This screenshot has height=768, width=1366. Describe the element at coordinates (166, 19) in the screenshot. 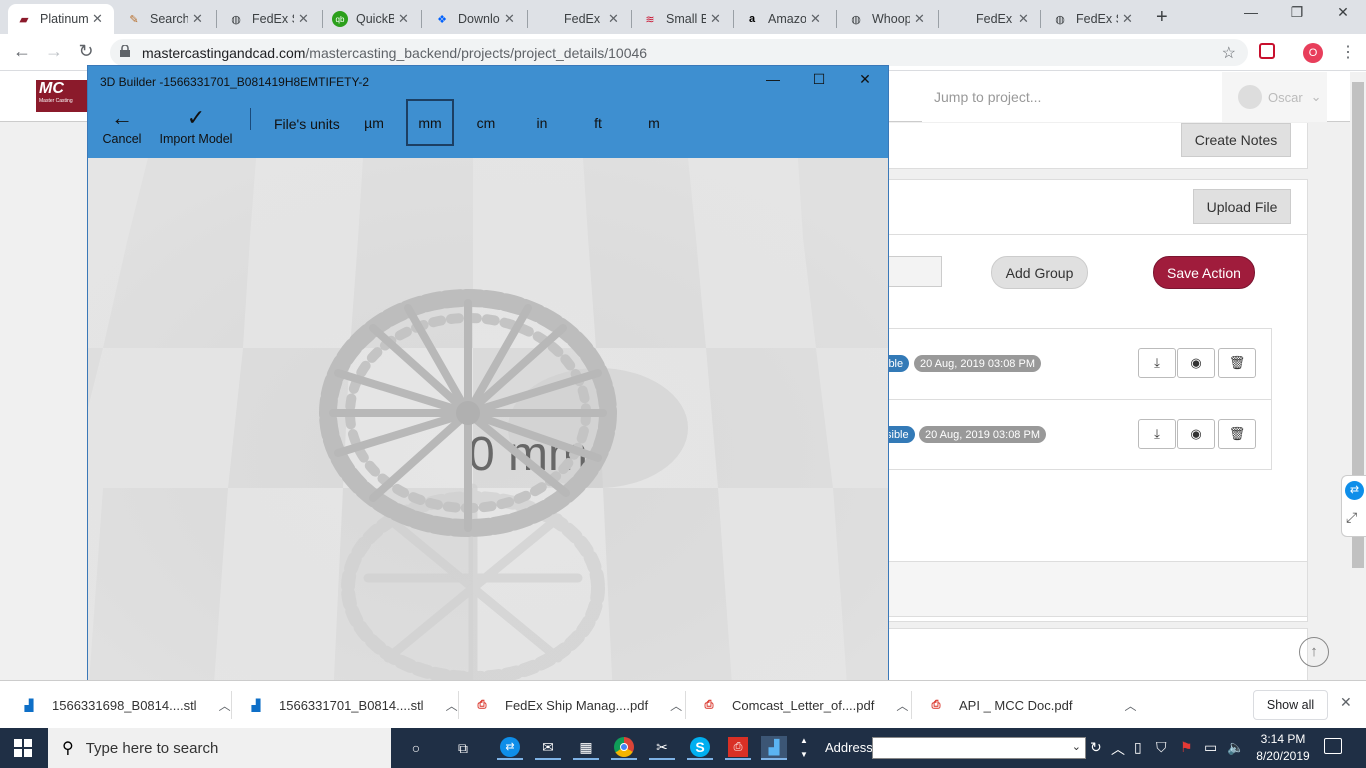

I see `tab-search: ✎ Search ✕` at that location.